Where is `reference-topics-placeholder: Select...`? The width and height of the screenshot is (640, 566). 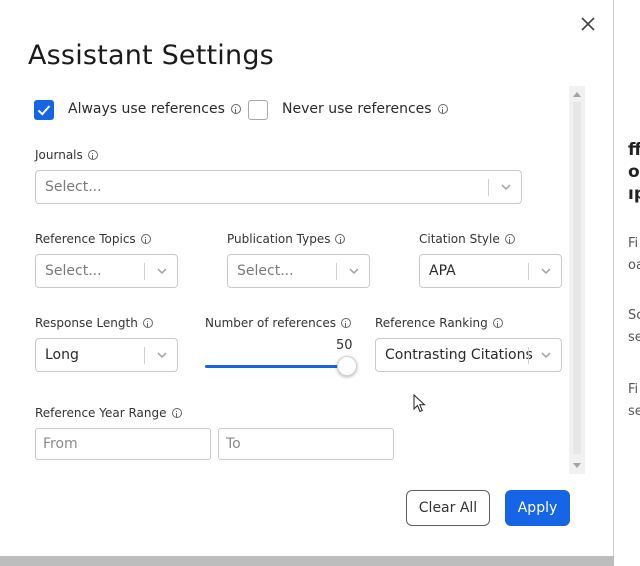 reference-topics-placeholder: Select... is located at coordinates (73, 271).